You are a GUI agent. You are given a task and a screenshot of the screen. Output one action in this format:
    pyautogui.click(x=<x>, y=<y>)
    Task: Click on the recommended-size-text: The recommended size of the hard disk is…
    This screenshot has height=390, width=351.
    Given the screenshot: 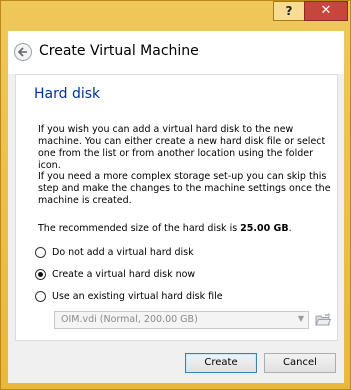 What is the action you would take?
    pyautogui.click(x=186, y=229)
    